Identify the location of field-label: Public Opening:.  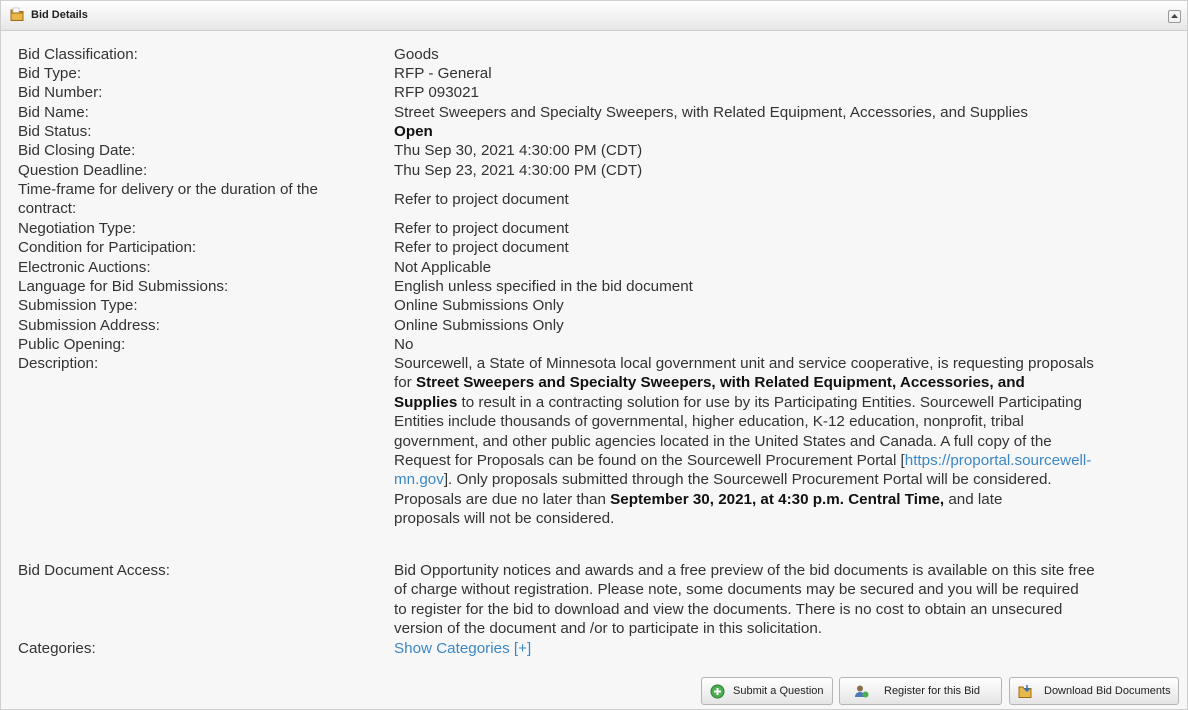
(72, 344).